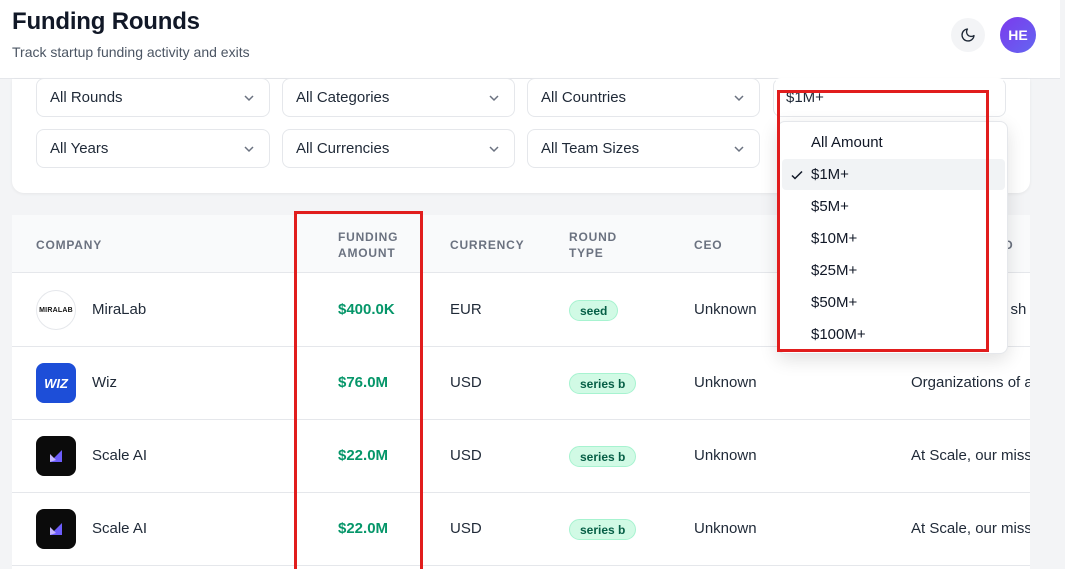  Describe the element at coordinates (487, 245) in the screenshot. I see `column-header-currency: CURRENCY` at that location.